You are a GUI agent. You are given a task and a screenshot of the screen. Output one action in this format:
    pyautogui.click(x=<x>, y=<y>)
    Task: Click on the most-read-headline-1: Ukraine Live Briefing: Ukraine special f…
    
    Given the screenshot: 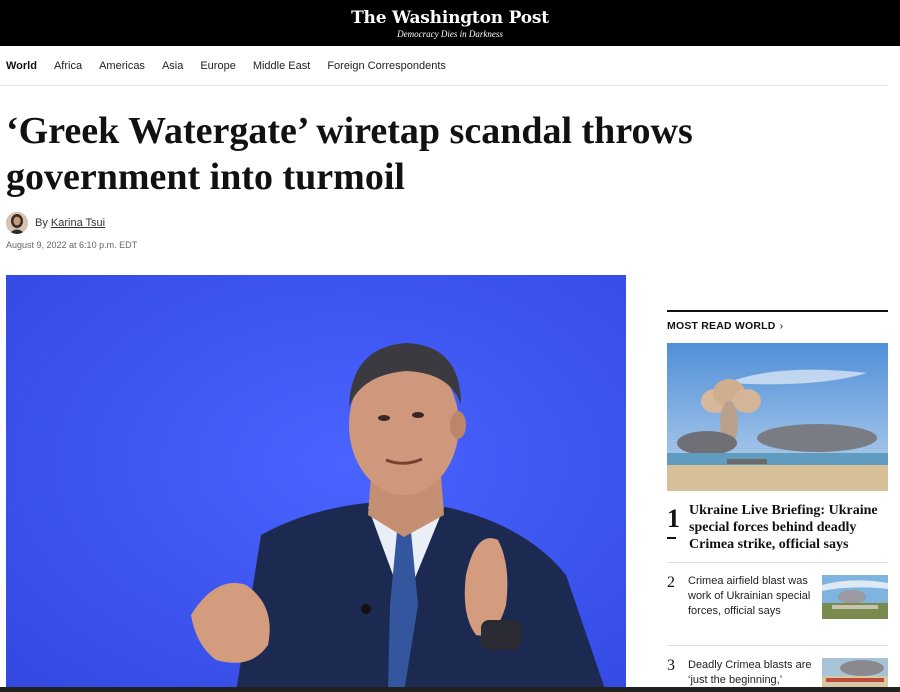 What is the action you would take?
    pyautogui.click(x=788, y=527)
    